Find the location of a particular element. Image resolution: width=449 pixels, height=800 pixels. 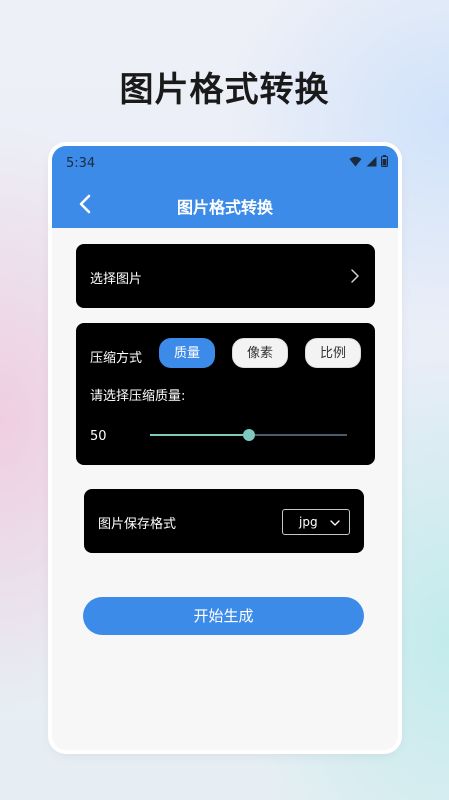

chevron-down-icon is located at coordinates (335, 523).